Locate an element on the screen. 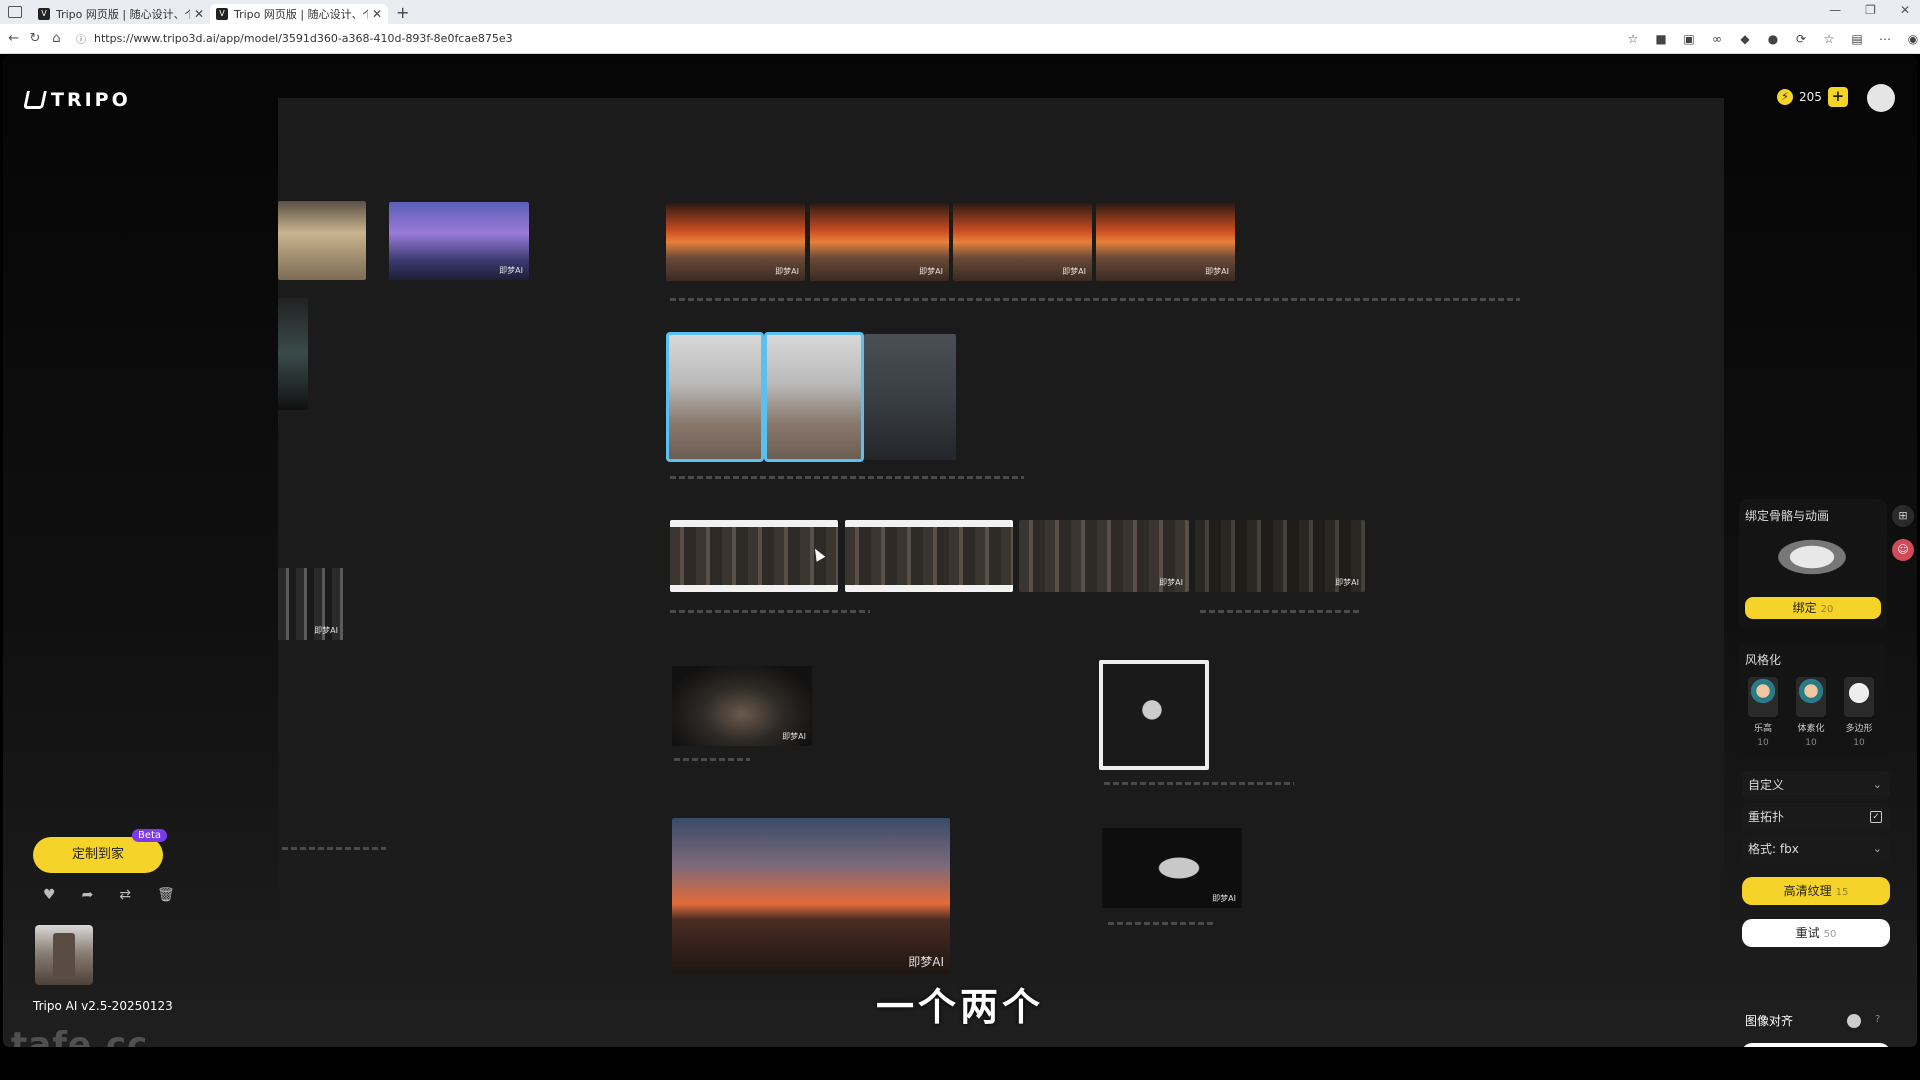  style-label: 乐高 is located at coordinates (1762, 729).